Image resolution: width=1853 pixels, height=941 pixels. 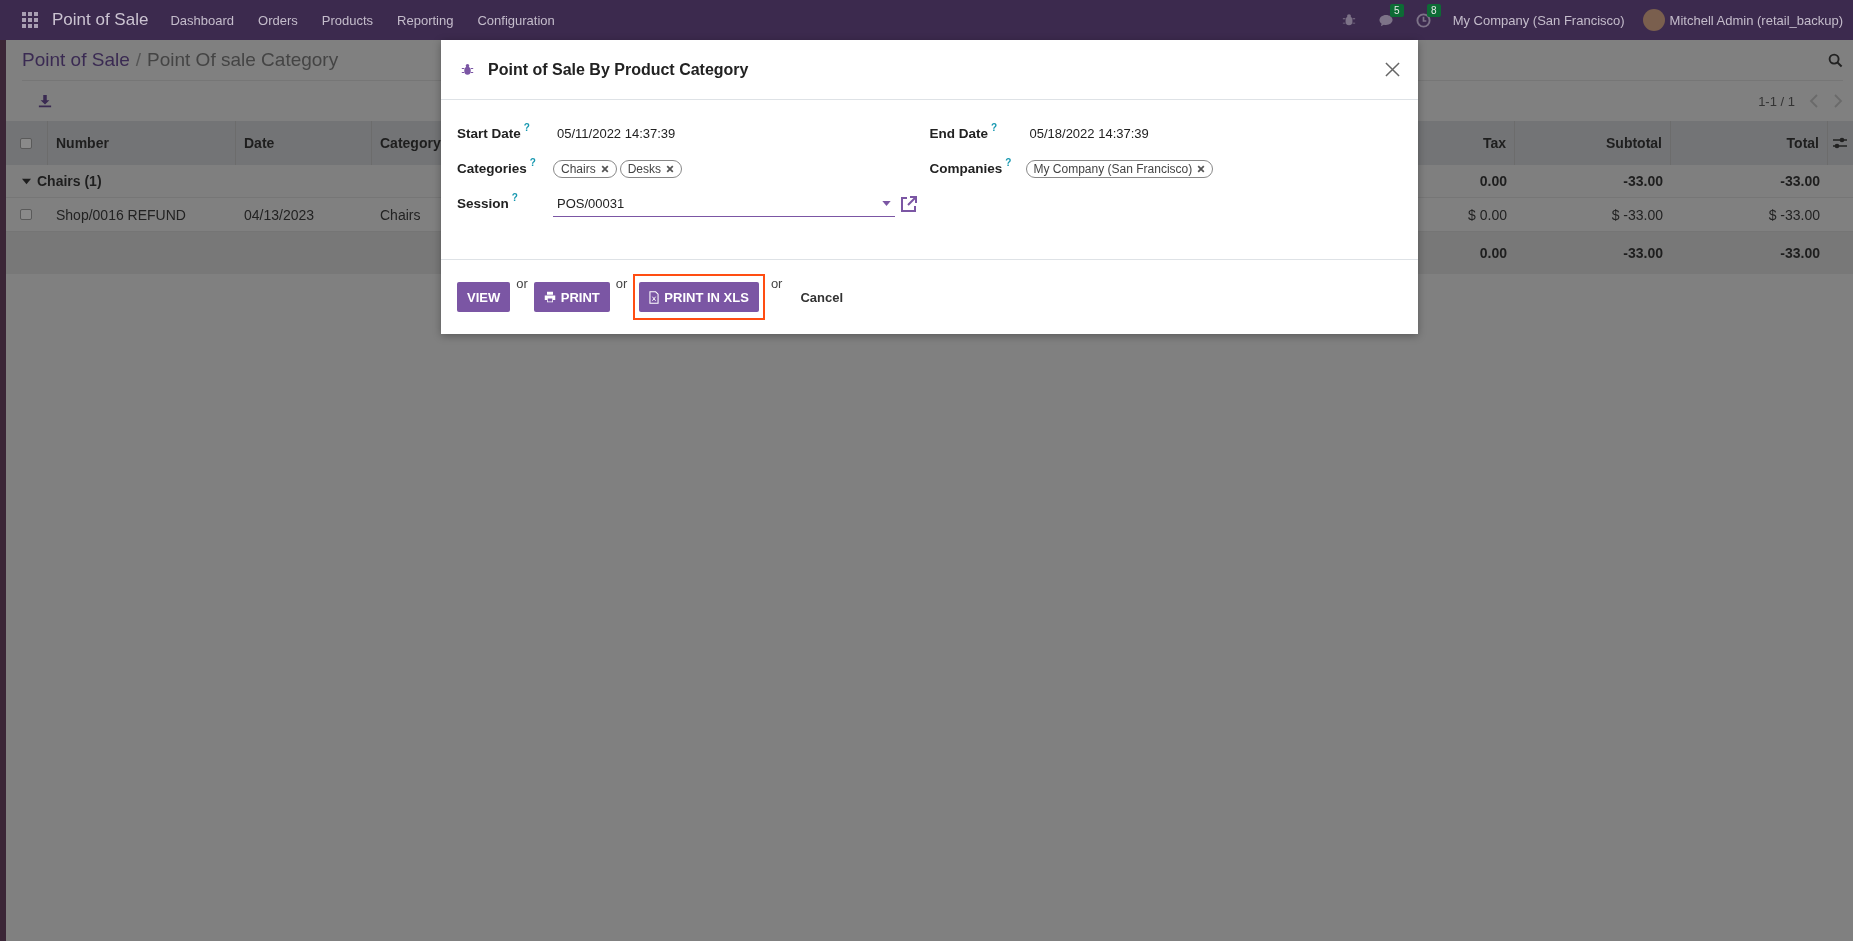 What do you see at coordinates (279, 214) in the screenshot?
I see `table-cell-text: 04/13/2023` at bounding box center [279, 214].